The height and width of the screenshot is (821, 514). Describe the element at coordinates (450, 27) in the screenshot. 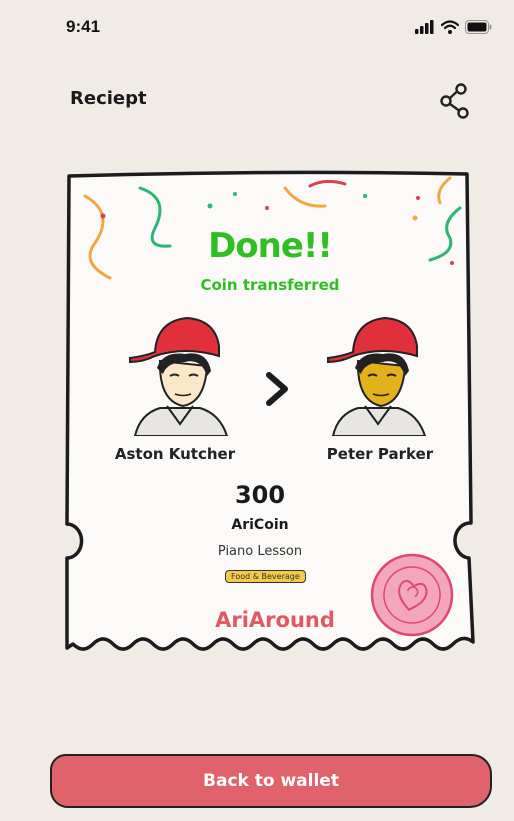

I see `wifi-icon` at that location.